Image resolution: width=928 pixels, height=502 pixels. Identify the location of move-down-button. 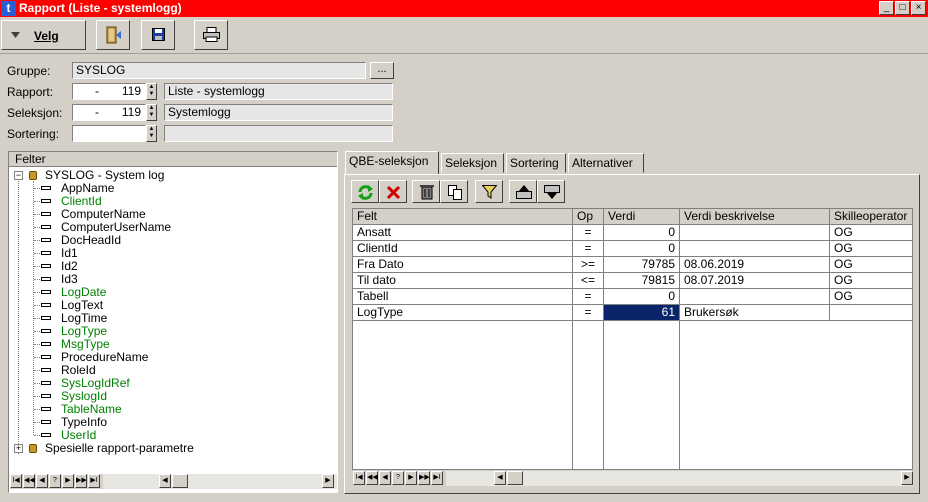
(551, 191).